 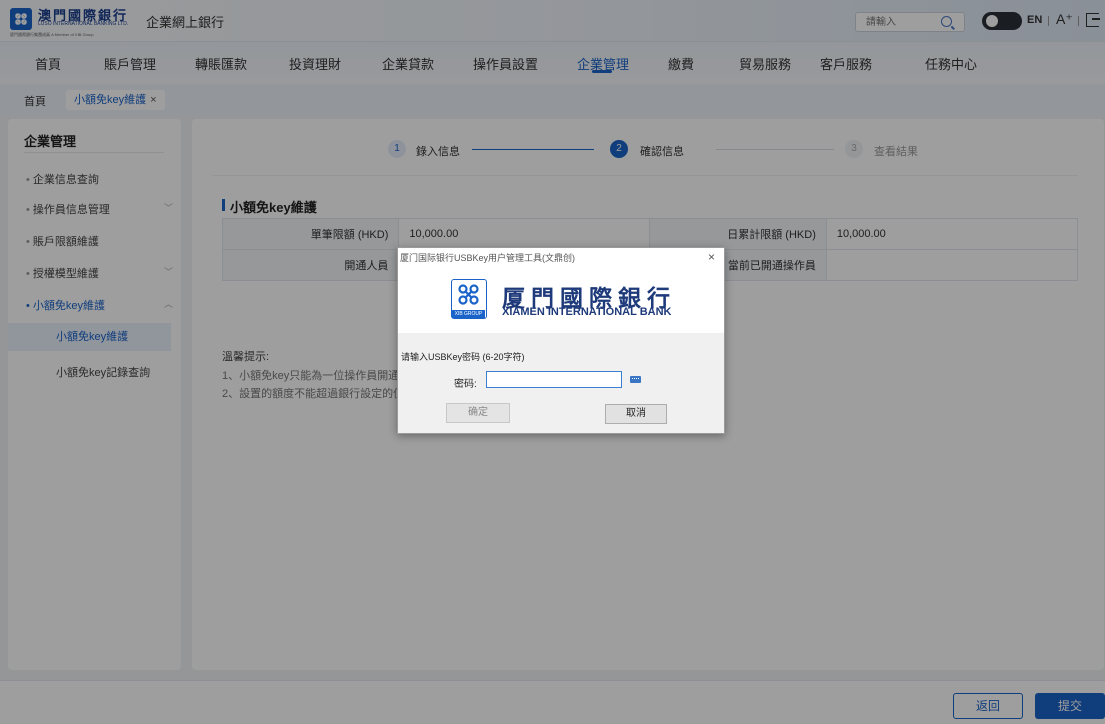 I want to click on password-prompt: 请输入USBKey密码 (6-20字符), so click(x=463, y=357).